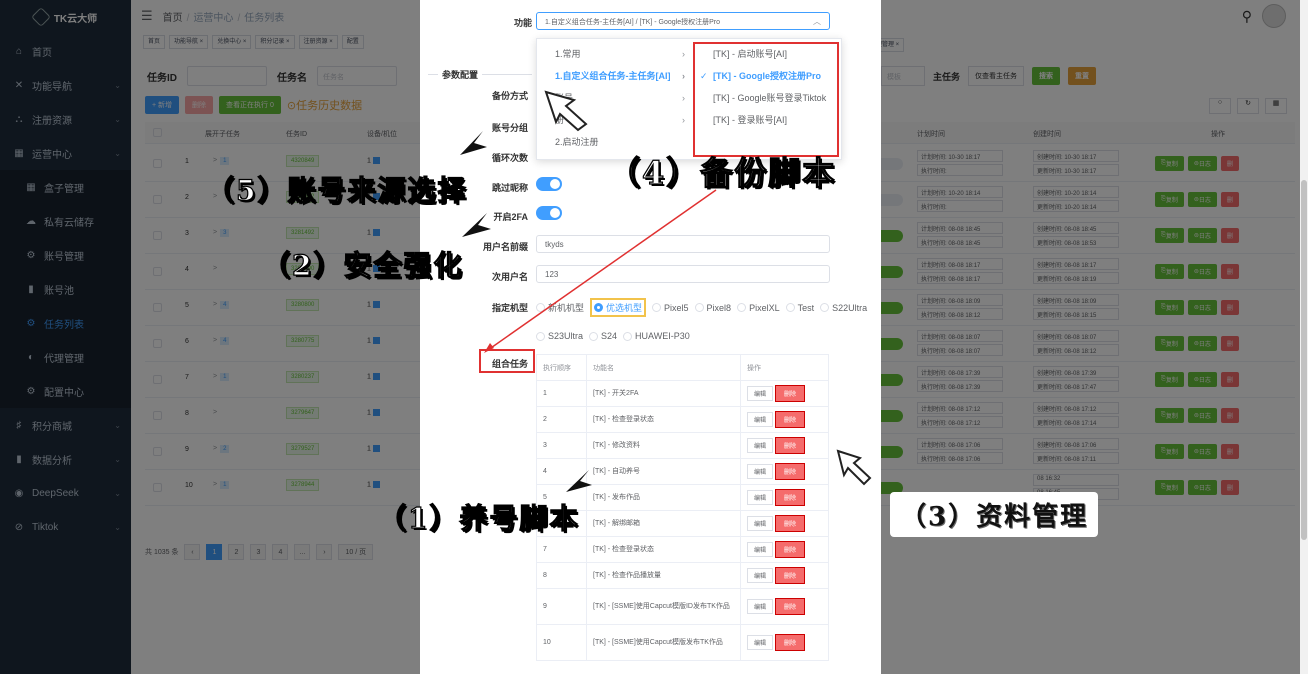  Describe the element at coordinates (994, 514) in the screenshot. I see `annotation-3: （3）资料管理` at that location.